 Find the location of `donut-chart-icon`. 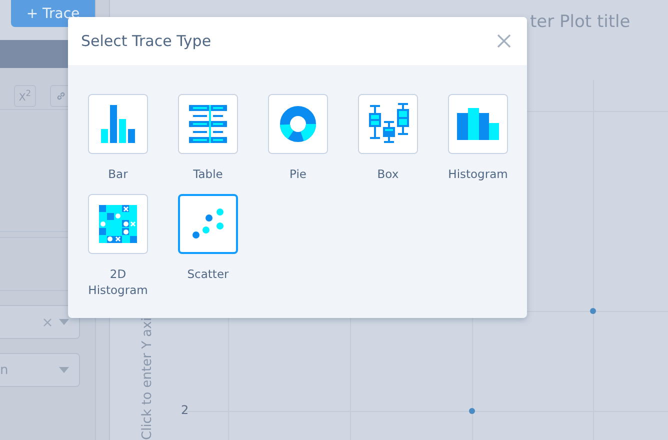

donut-chart-icon is located at coordinates (298, 124).